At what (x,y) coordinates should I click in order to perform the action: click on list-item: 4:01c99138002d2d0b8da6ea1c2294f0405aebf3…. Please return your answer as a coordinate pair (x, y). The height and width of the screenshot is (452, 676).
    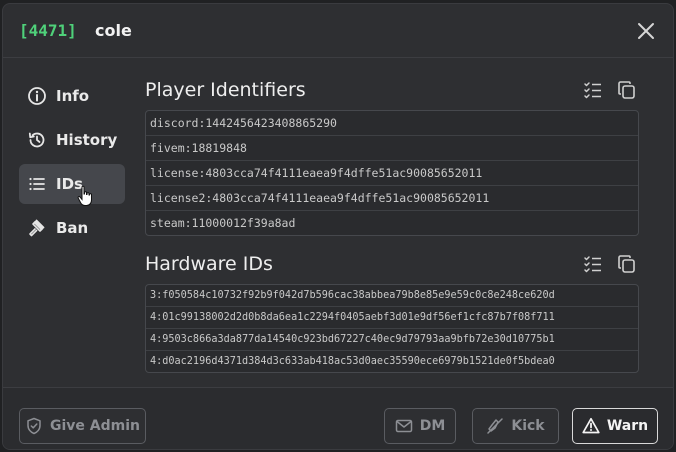
    Looking at the image, I should click on (392, 318).